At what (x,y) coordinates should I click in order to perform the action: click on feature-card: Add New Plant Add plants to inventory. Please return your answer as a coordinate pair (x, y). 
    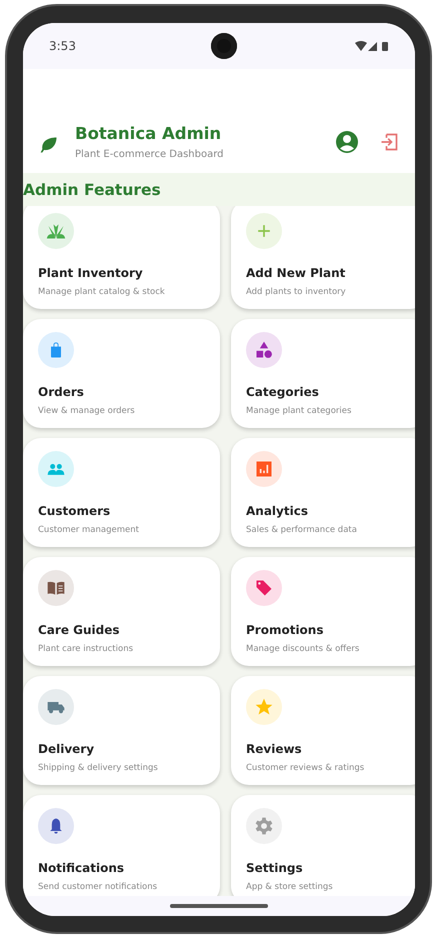
    Looking at the image, I should click on (323, 257).